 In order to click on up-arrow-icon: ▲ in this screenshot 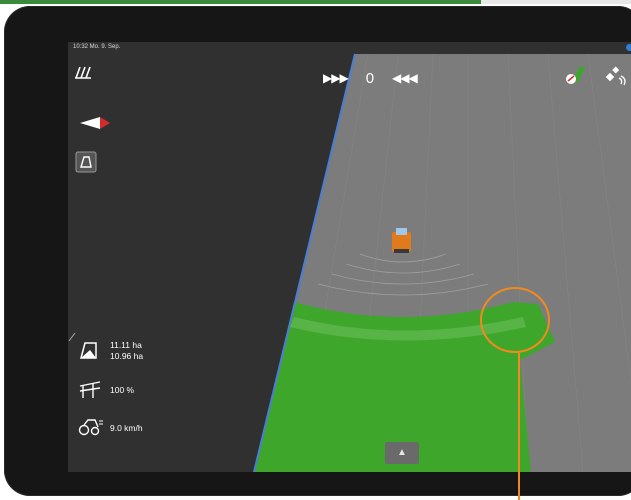, I will do `click(402, 452)`.